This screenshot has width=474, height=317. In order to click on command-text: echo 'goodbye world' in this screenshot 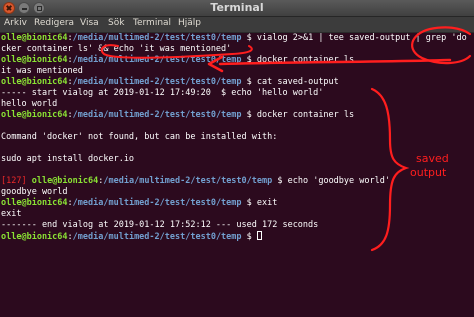, I will do `click(338, 181)`.